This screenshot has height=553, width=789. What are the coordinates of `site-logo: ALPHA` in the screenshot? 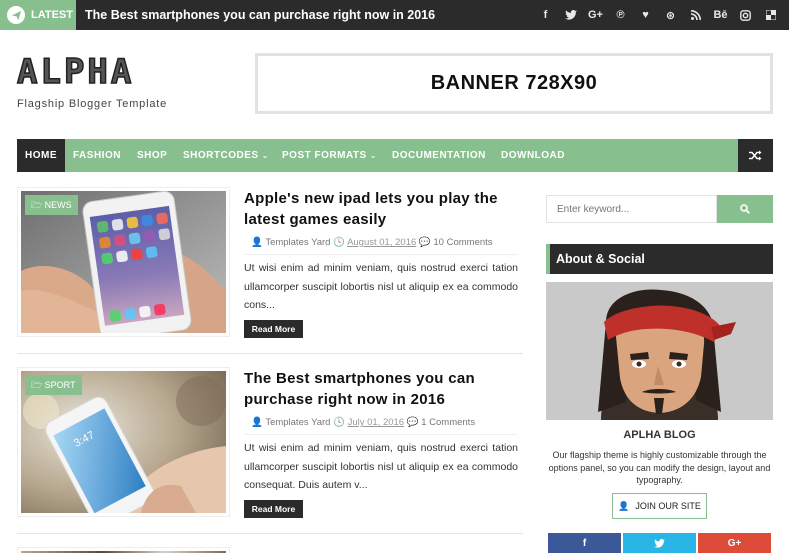 It's located at (75, 72).